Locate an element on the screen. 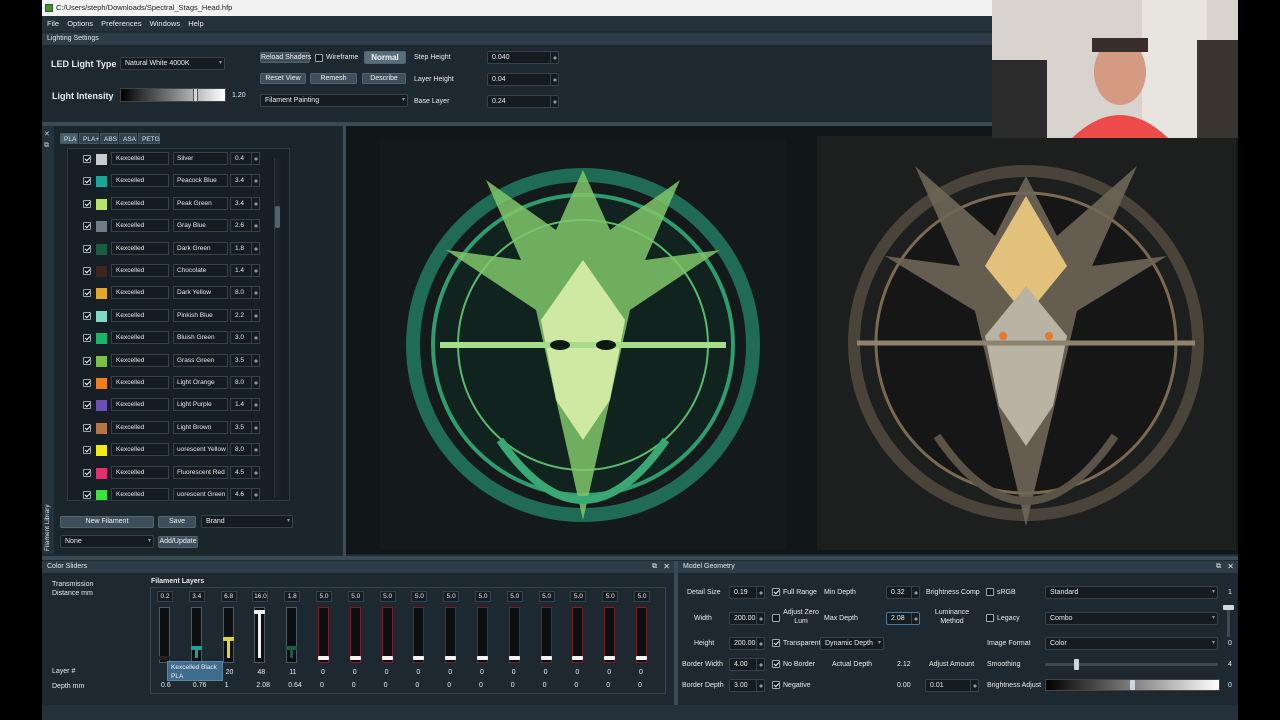 The height and width of the screenshot is (720, 1280). menu-preferences: Preferences is located at coordinates (121, 23).